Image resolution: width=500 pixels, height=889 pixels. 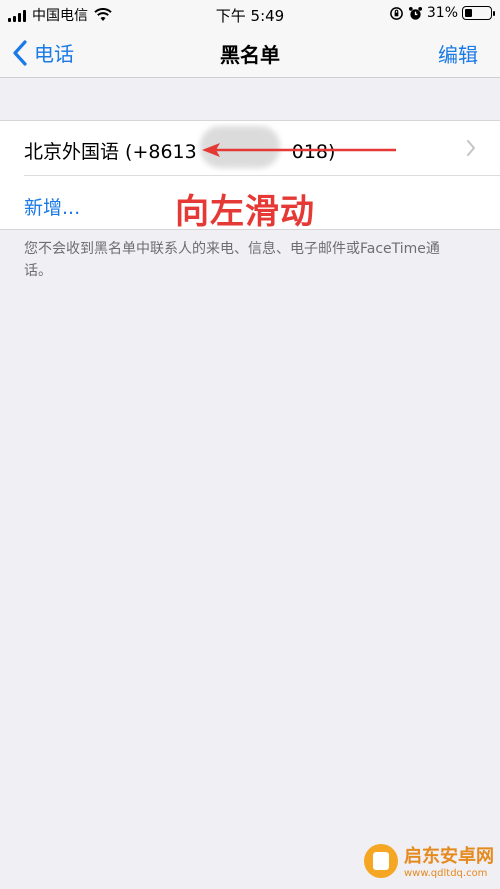 What do you see at coordinates (396, 13) in the screenshot?
I see `rotation-lock-icon` at bounding box center [396, 13].